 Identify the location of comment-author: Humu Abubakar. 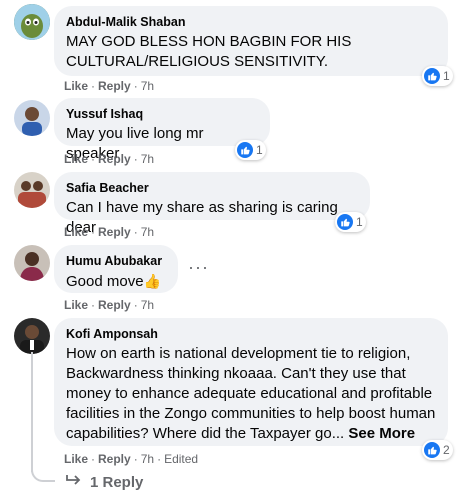
(116, 261).